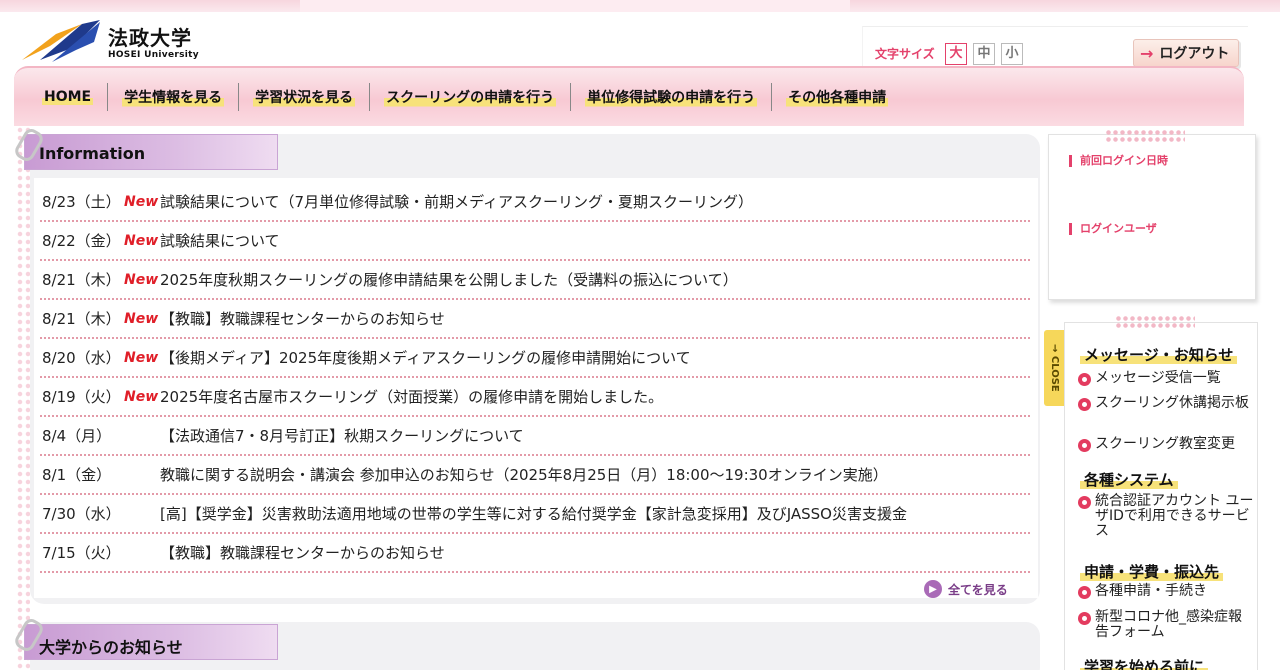 The image size is (1280, 670). I want to click on menu-heading-label: 各種システム, so click(1129, 480).